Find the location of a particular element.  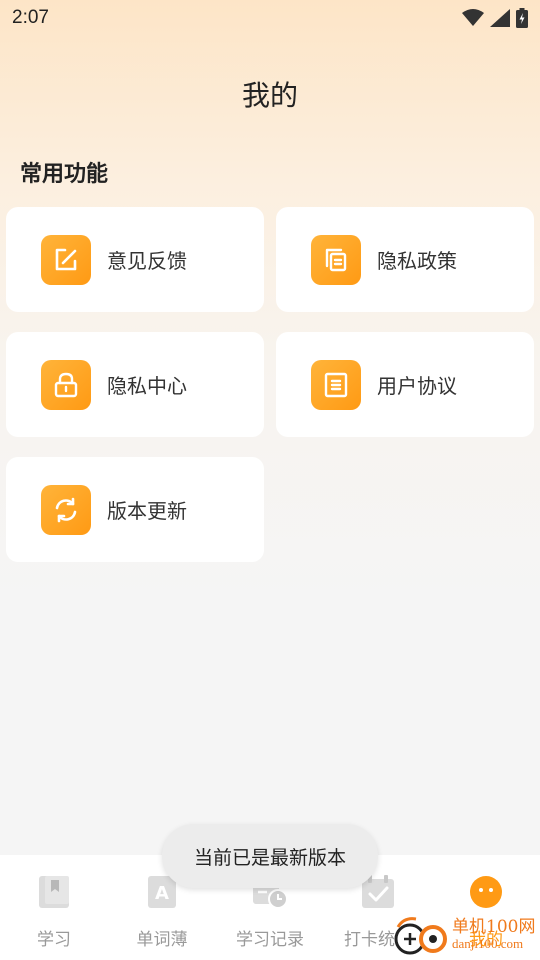

document-icon is located at coordinates (336, 384).